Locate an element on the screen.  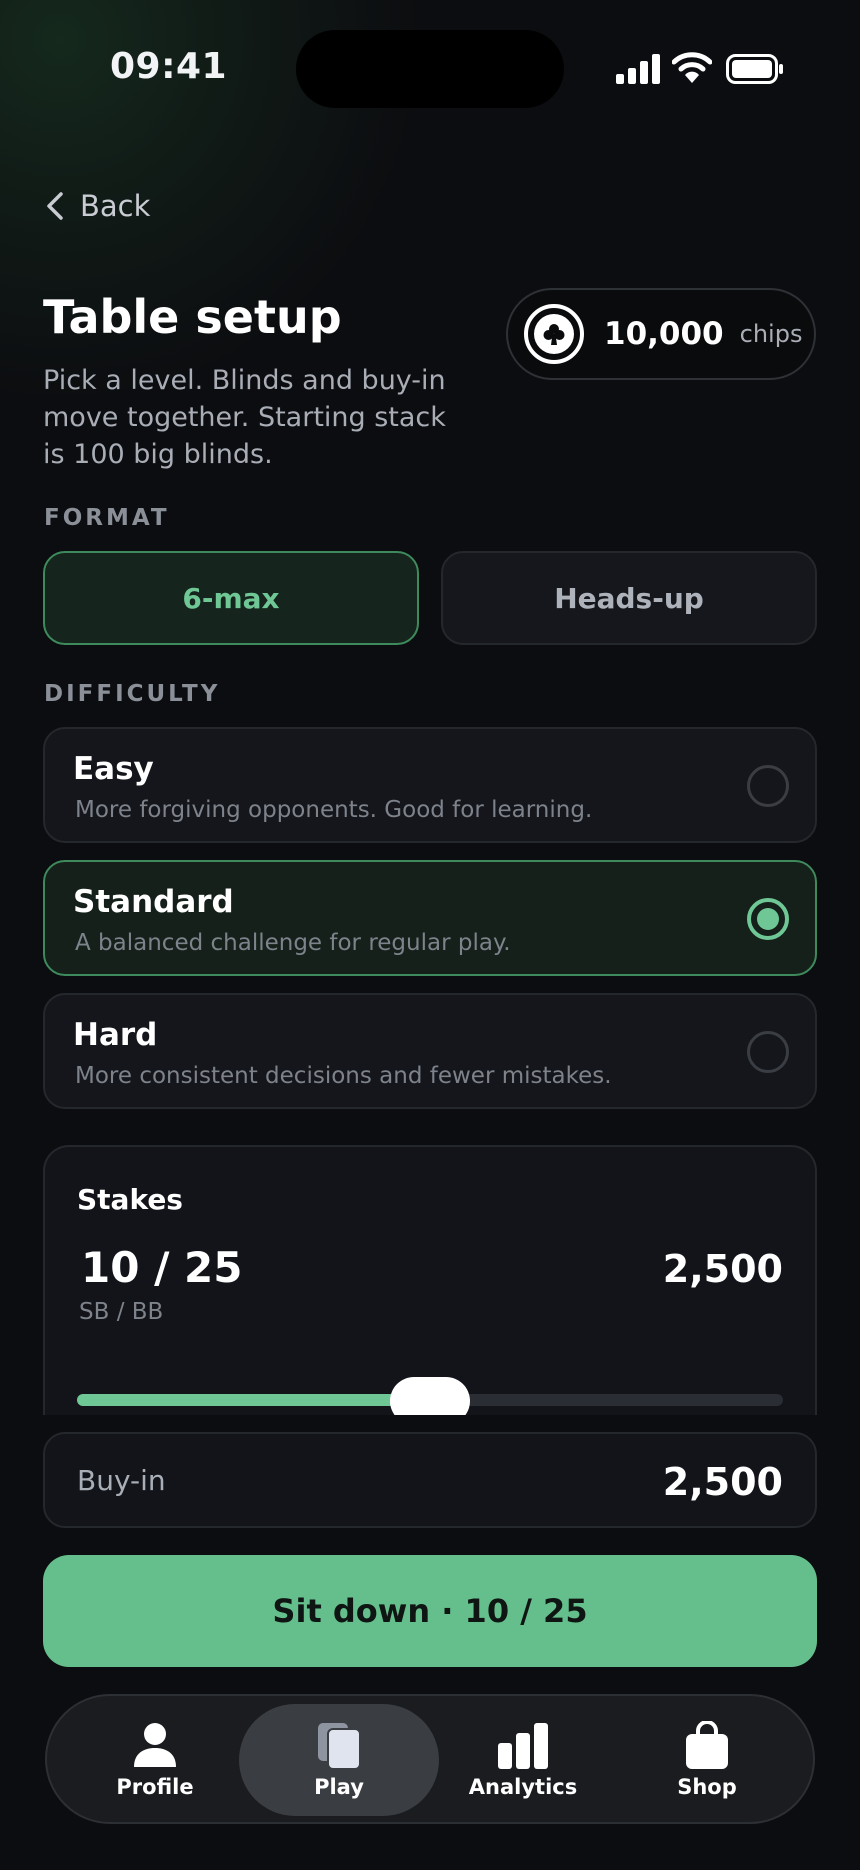
sit-down-button: Sit down · 10 / 25 is located at coordinates (430, 1611).